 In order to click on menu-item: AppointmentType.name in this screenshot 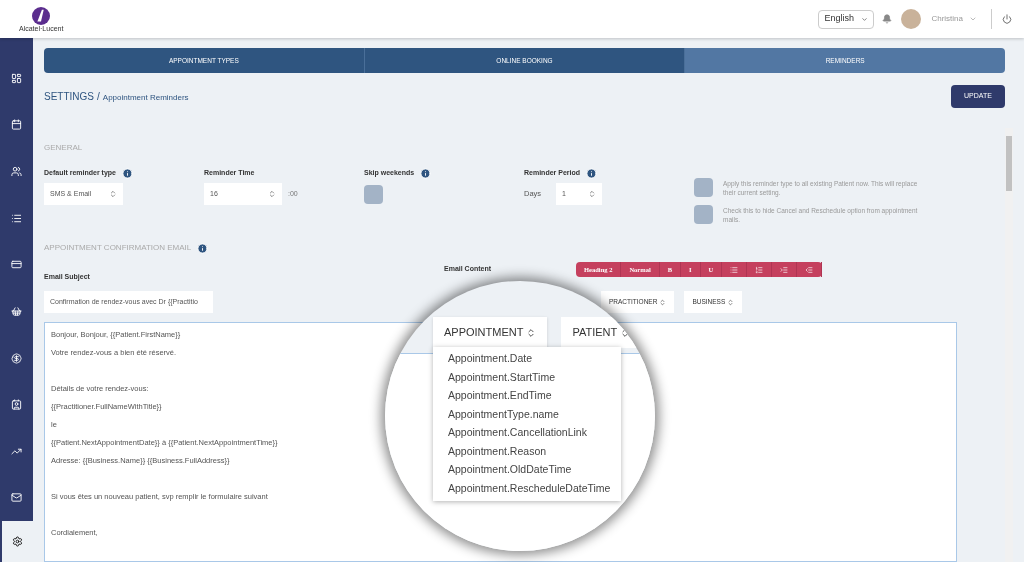, I will do `click(527, 414)`.